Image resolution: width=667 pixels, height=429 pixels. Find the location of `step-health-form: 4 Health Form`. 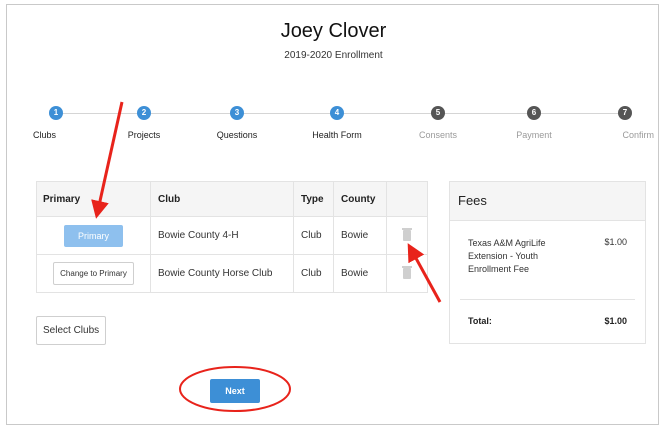

step-health-form: 4 Health Form is located at coordinates (337, 123).